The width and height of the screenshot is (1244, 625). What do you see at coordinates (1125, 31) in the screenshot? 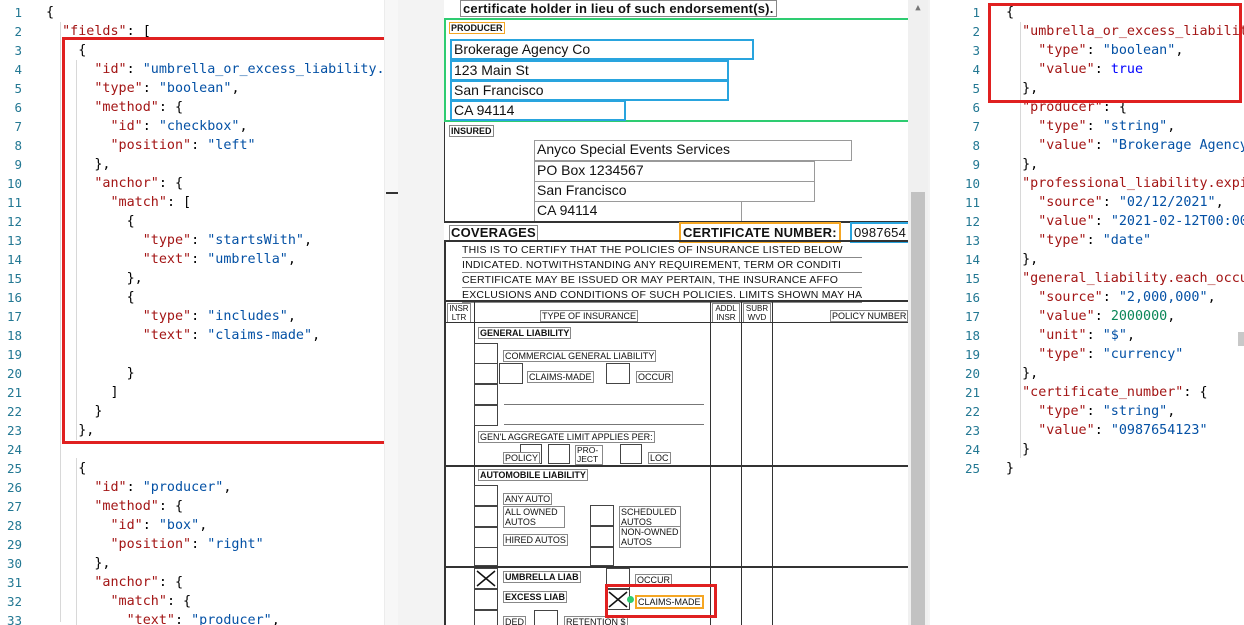
I see `code-line: "umbrella_or_excess_liabilit` at bounding box center [1125, 31].